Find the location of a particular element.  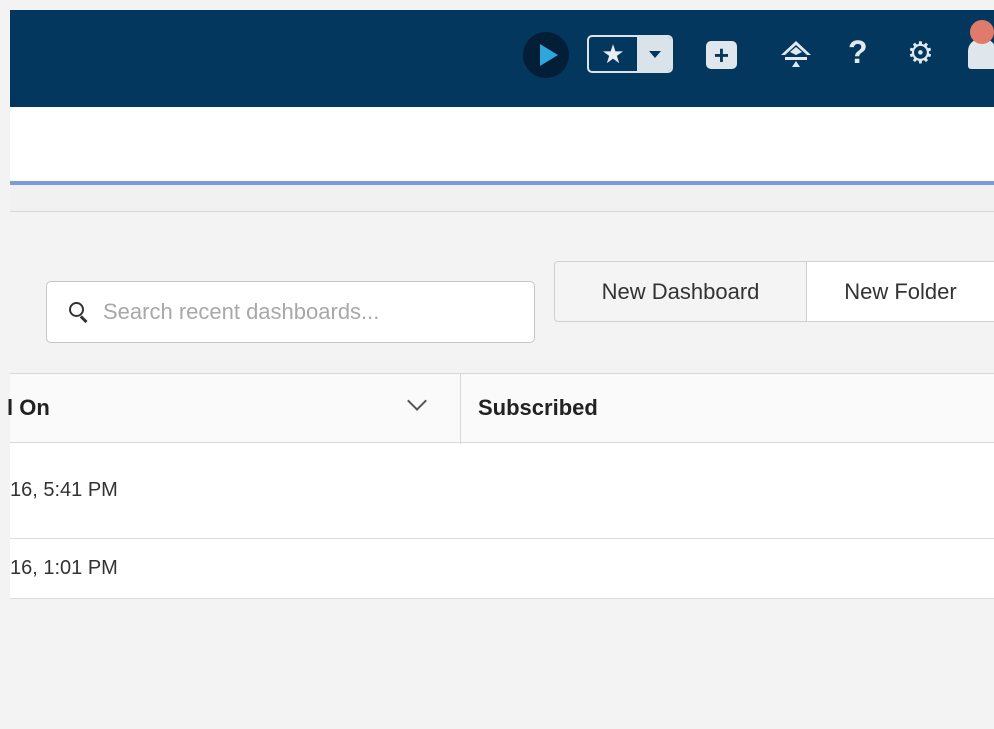

global-header: ★ + ? ⚙ is located at coordinates (502, 58).